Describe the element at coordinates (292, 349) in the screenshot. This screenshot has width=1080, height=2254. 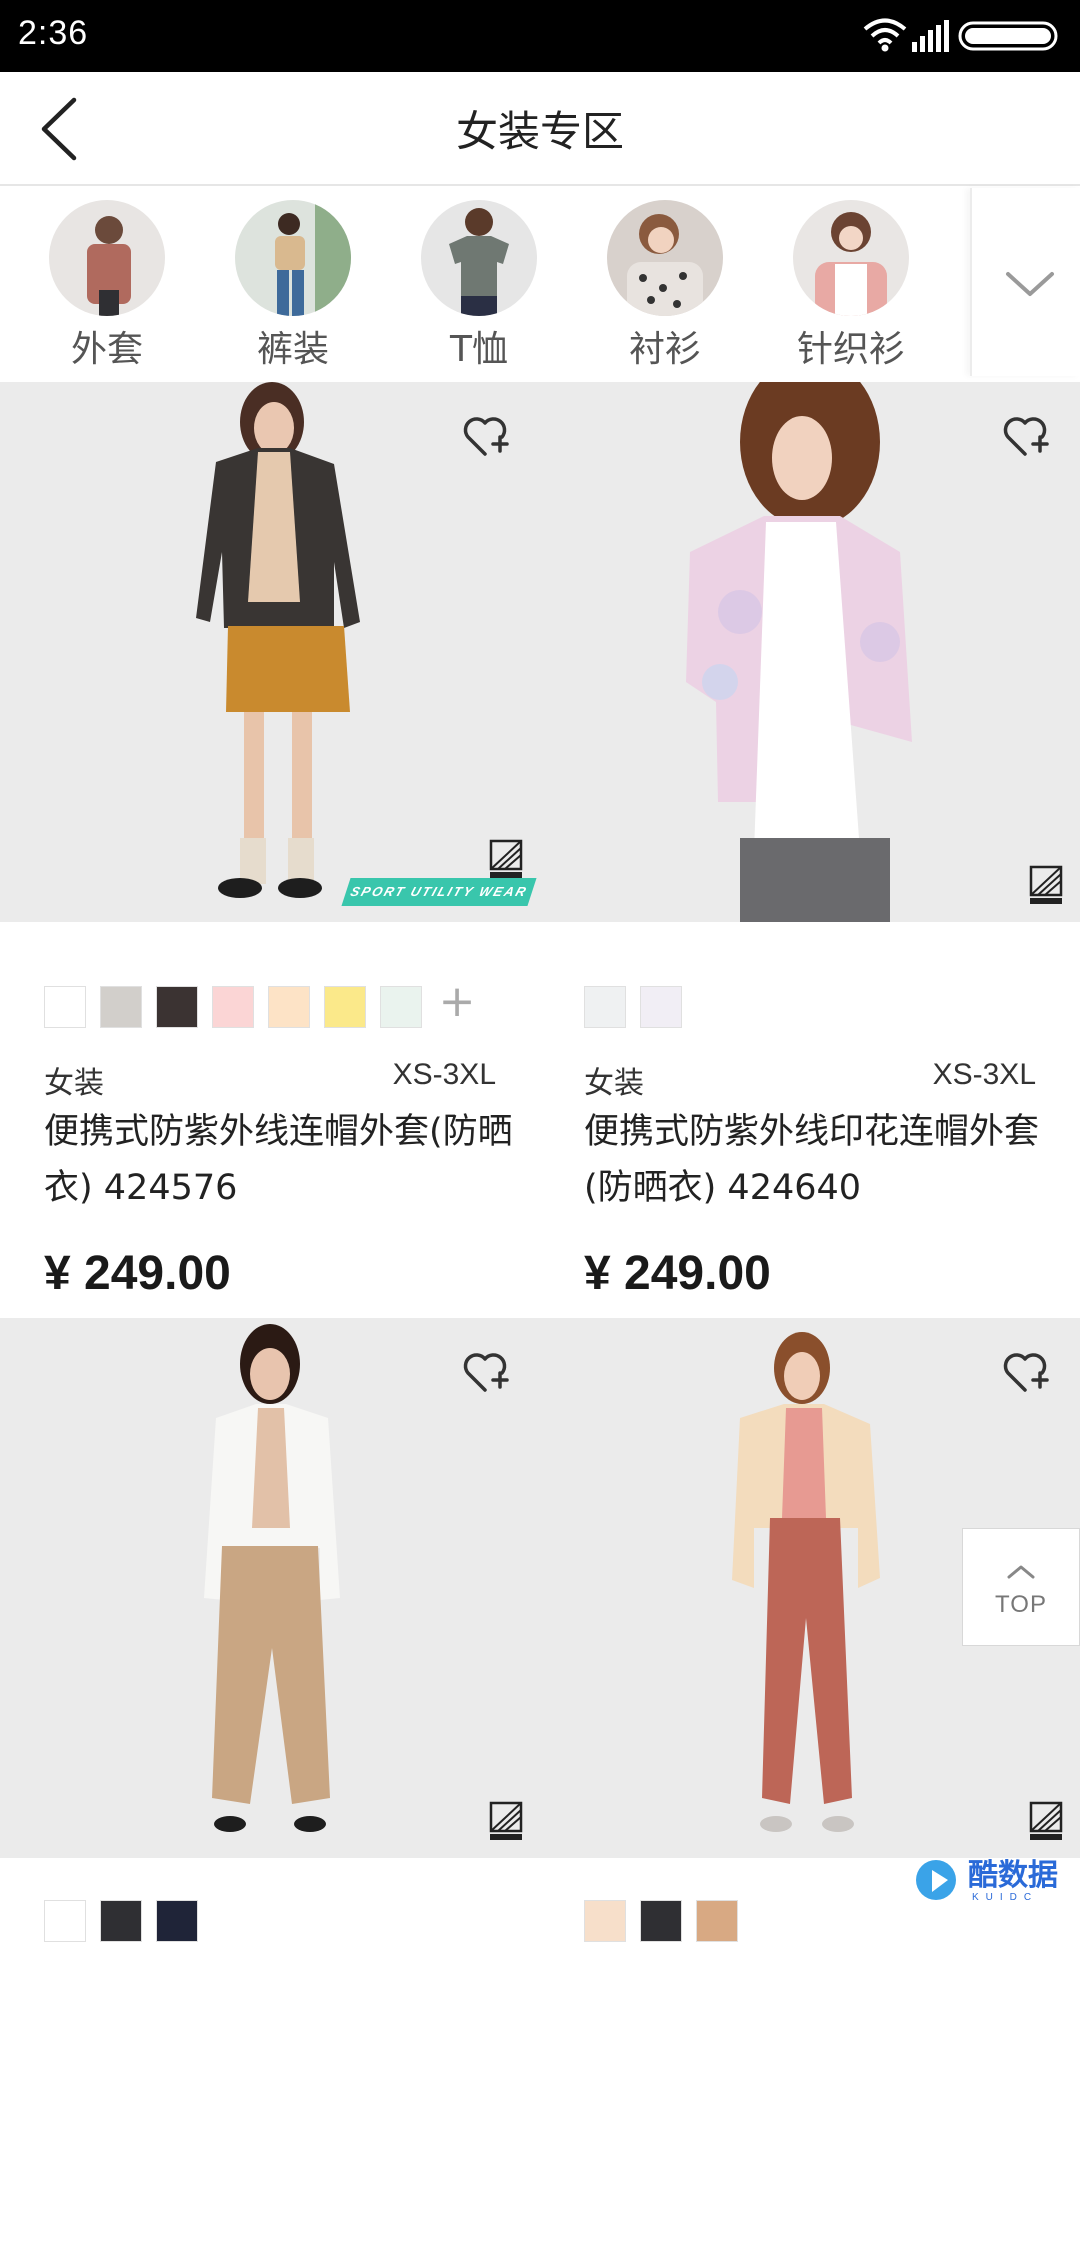
I see `category-label: 裤装` at that location.